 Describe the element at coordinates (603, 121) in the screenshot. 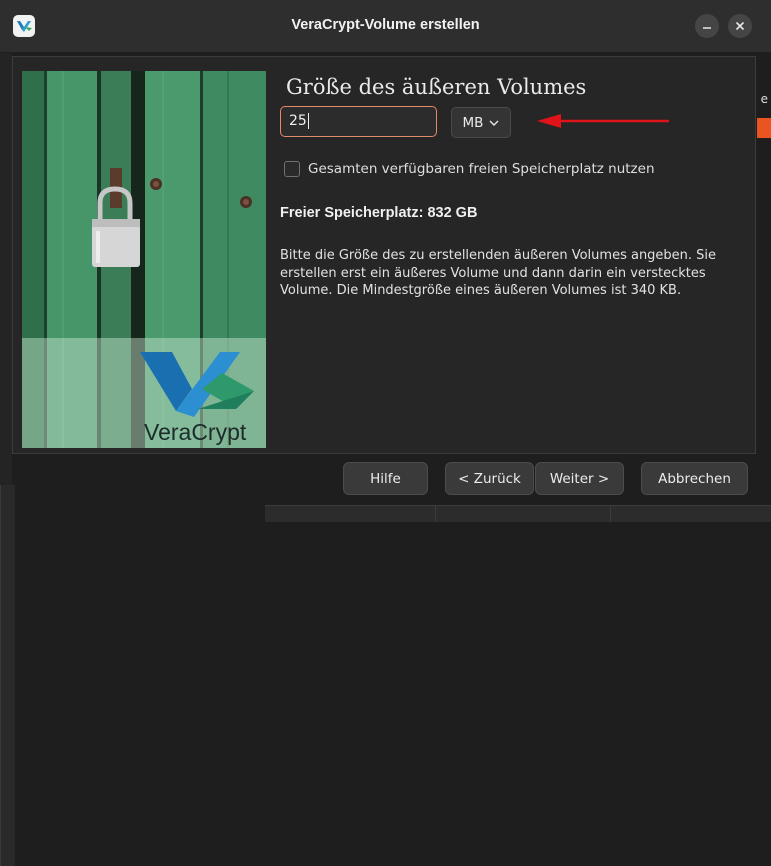

I see `red-arrow-left-icon` at that location.